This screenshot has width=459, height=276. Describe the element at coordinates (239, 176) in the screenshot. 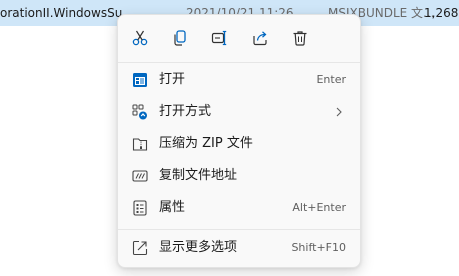

I see `menu-item-copy-path: 复制文件地址` at that location.